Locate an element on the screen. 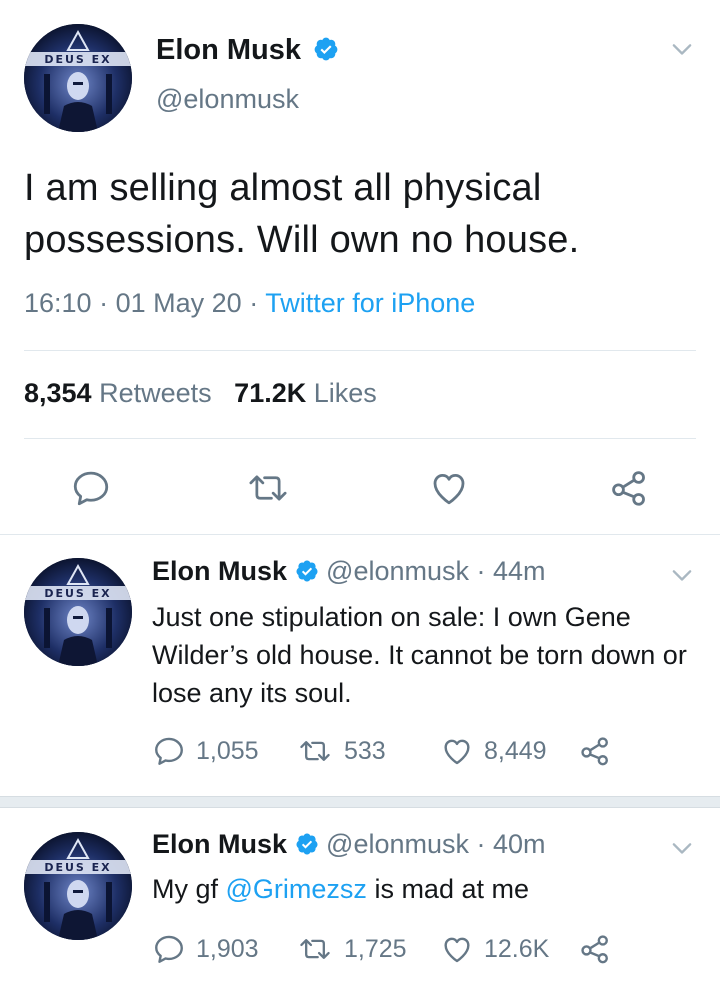 This screenshot has width=720, height=984. like-count: 8,449 is located at coordinates (515, 750).